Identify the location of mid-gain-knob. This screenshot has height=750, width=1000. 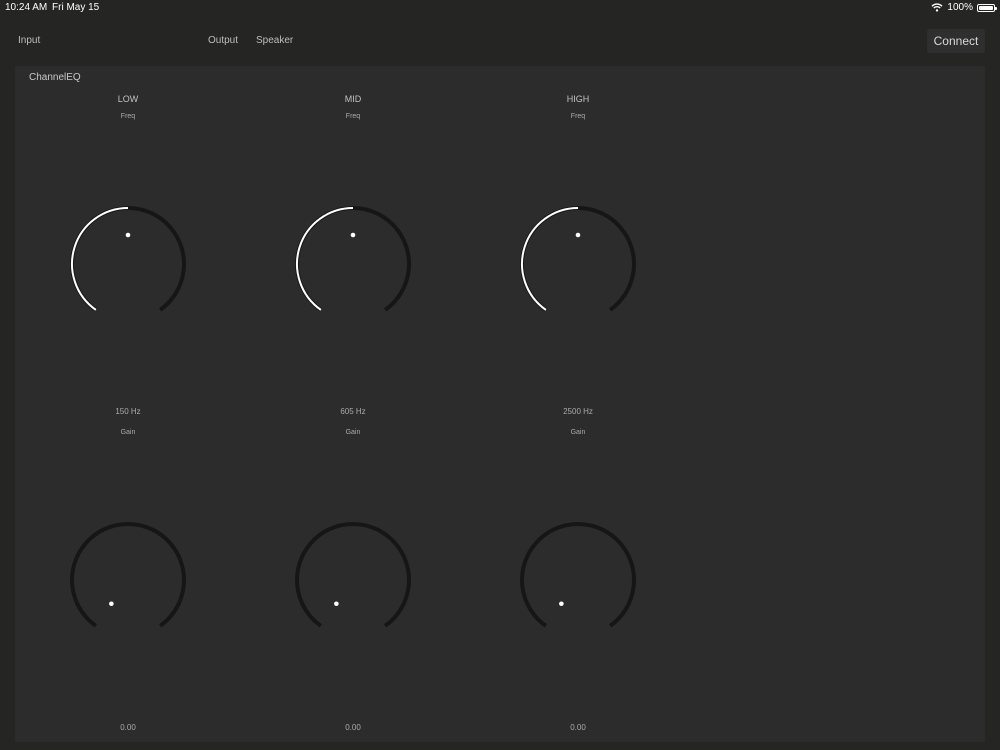
(353, 580).